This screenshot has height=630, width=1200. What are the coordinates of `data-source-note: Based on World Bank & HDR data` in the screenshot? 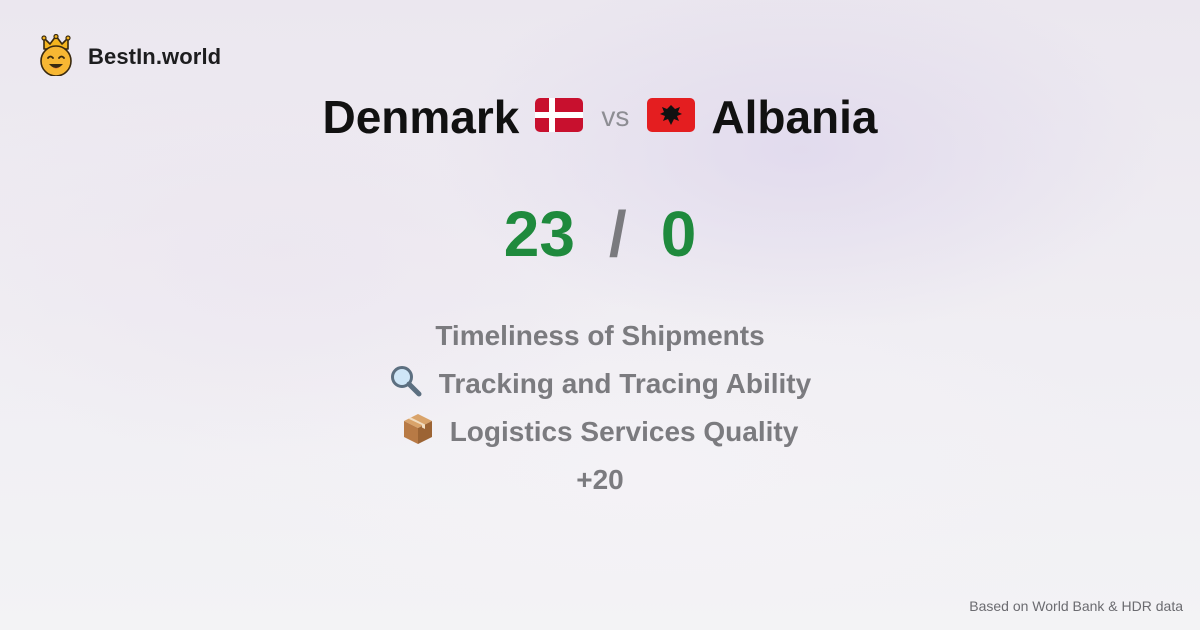 It's located at (1076, 606).